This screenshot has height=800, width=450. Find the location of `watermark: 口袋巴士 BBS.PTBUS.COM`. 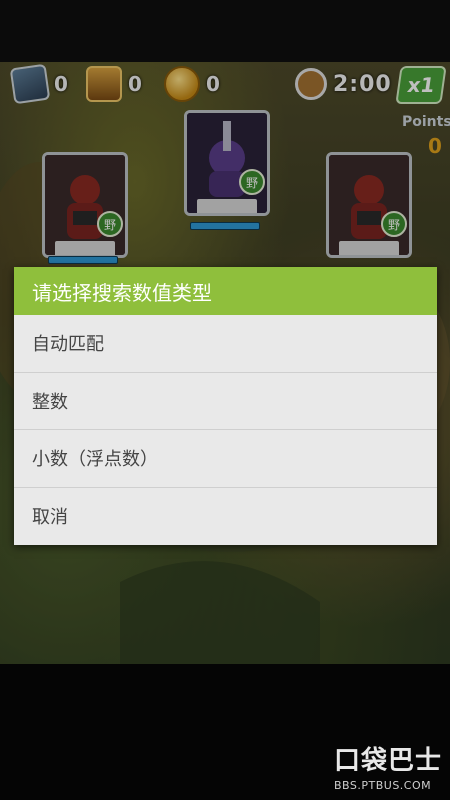

watermark: 口袋巴士 BBS.PTBUS.COM is located at coordinates (389, 766).